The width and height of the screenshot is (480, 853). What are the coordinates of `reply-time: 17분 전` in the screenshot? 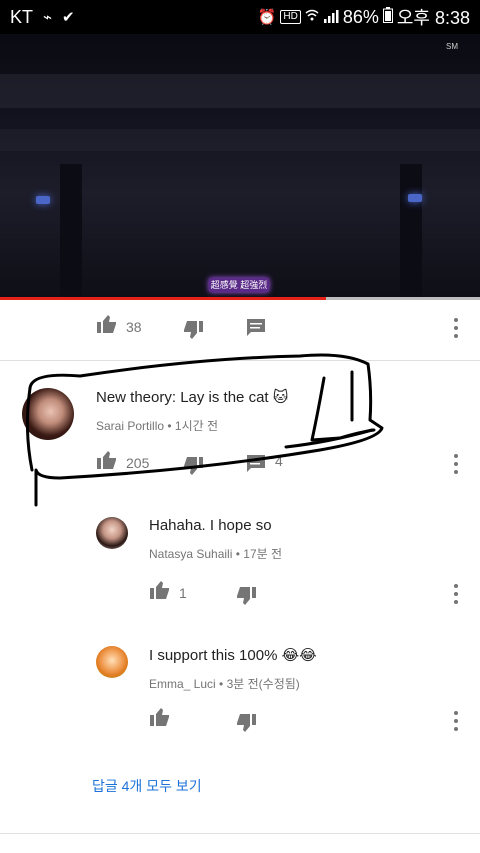 It's located at (263, 554).